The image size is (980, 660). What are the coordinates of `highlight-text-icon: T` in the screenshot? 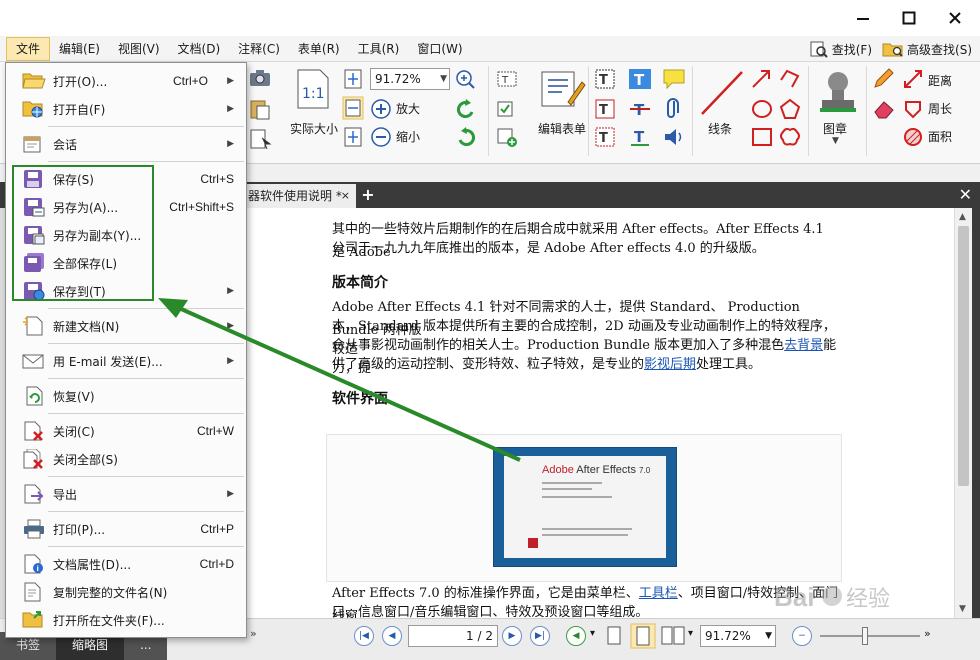 It's located at (640, 79).